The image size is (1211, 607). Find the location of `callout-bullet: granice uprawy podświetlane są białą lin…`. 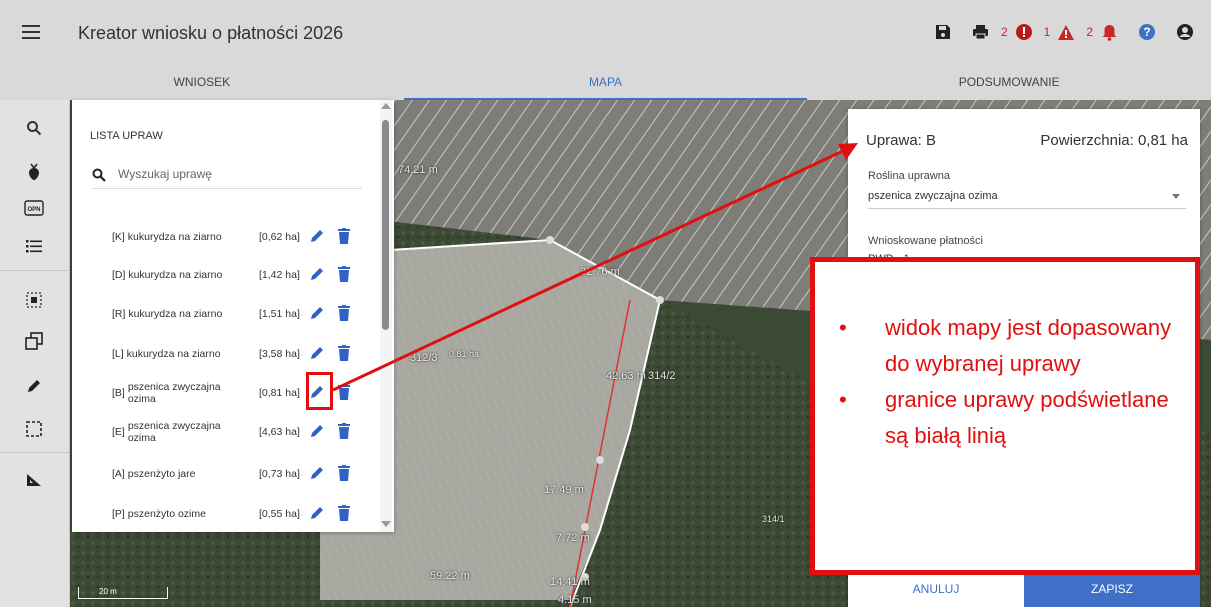

callout-bullet: granice uprawy podświetlane są białą lin… is located at coordinates (1010, 418).